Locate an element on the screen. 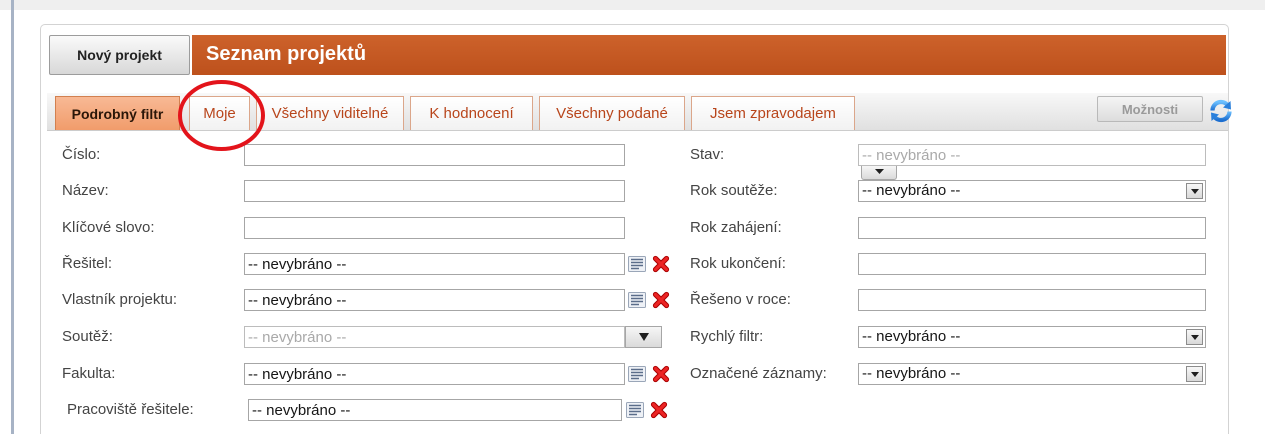 This screenshot has width=1265, height=434. rok-zahajeni-label: Rok zahájení: is located at coordinates (736, 227).